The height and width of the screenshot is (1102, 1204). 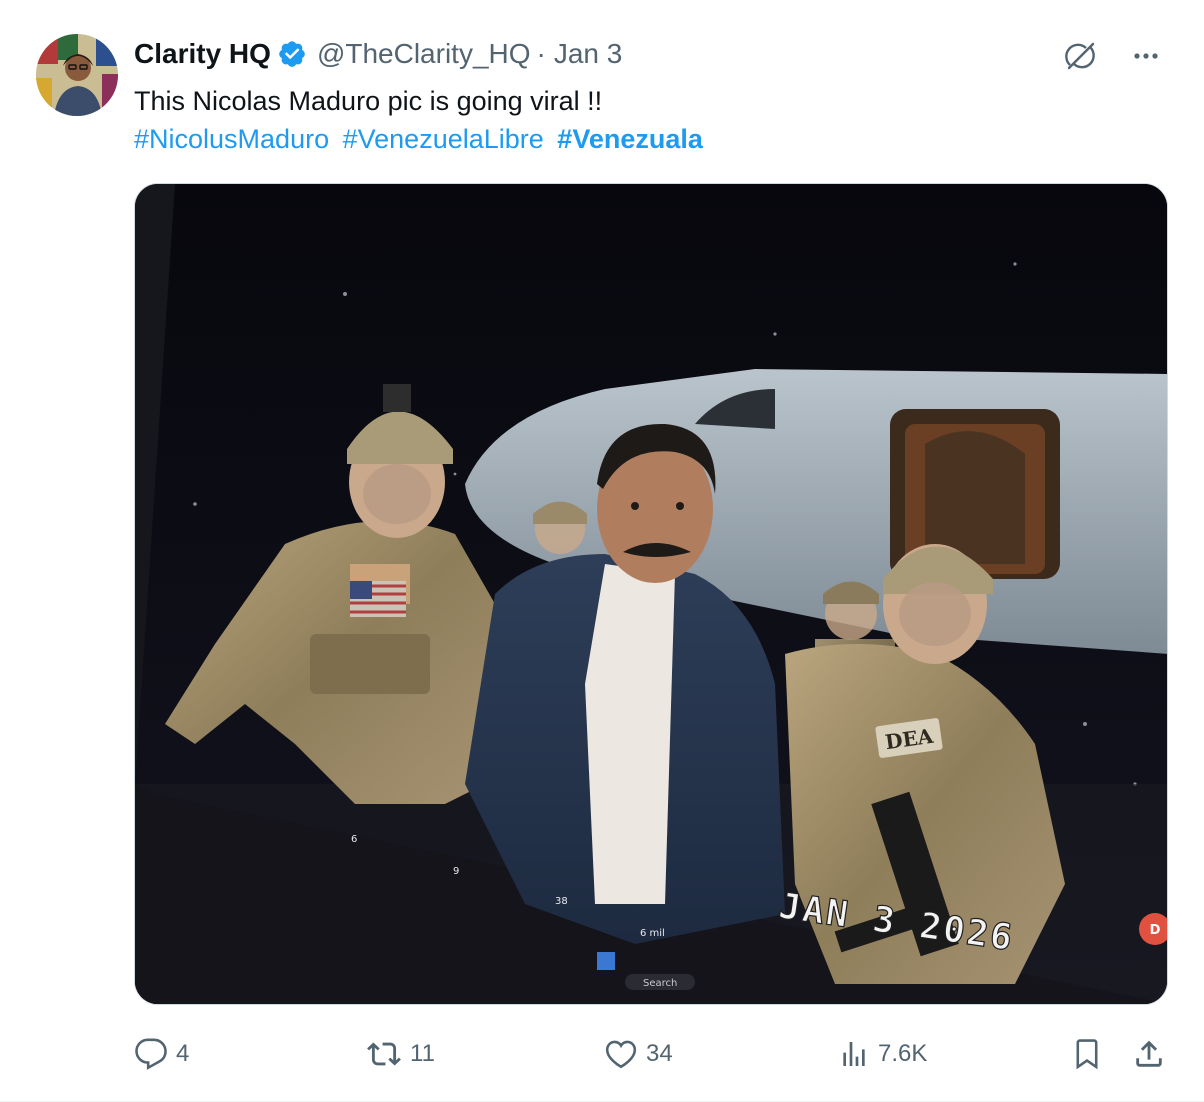 What do you see at coordinates (660, 983) in the screenshot?
I see `svg-text: Search` at bounding box center [660, 983].